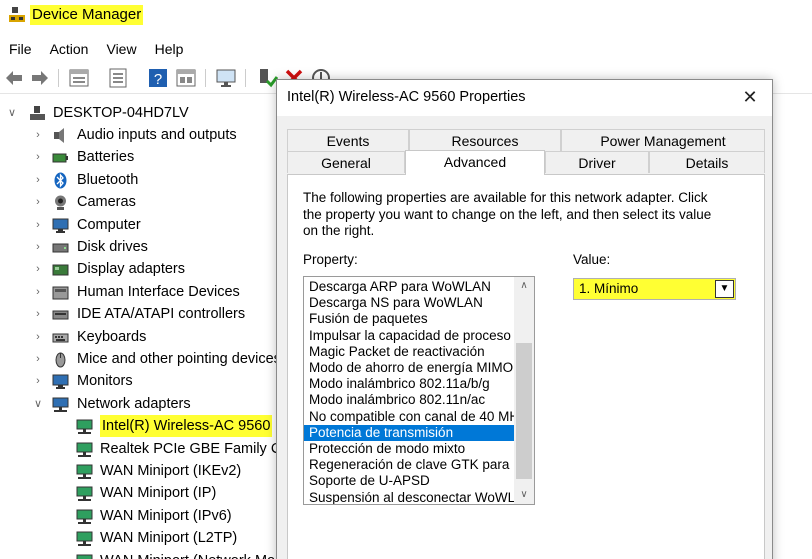  Describe the element at coordinates (59, 135) in the screenshot. I see `speaker-icon` at that location.